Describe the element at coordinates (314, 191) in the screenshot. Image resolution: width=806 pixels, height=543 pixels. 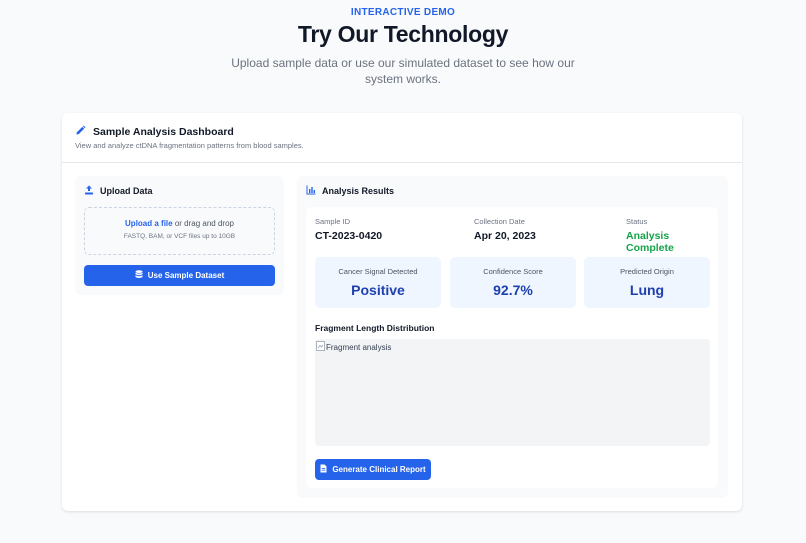
I see `bar-chart-icon` at that location.